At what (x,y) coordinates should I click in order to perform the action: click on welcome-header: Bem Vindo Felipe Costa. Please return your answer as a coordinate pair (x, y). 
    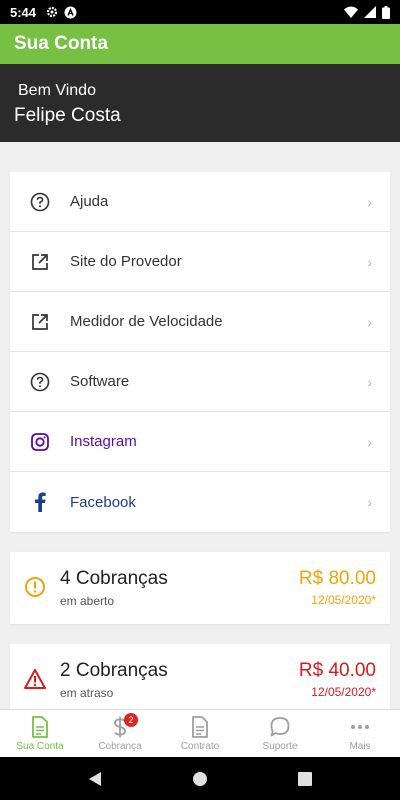
    Looking at the image, I should click on (200, 103).